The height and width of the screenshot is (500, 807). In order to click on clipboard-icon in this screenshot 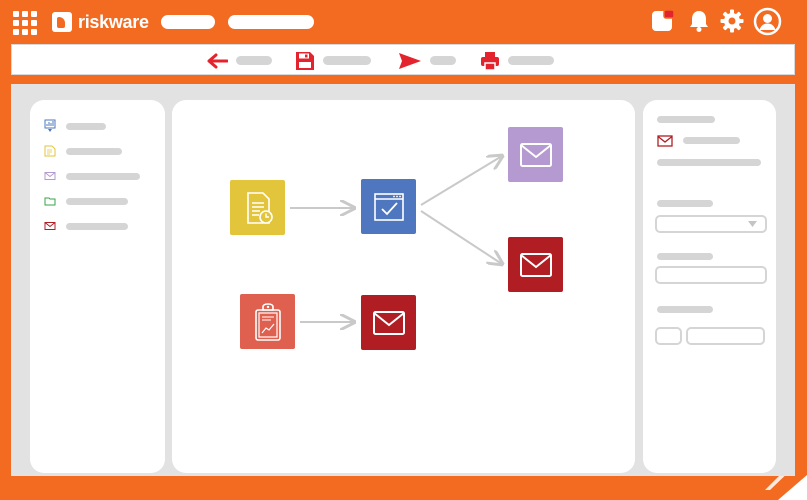, I will do `click(267, 321)`.